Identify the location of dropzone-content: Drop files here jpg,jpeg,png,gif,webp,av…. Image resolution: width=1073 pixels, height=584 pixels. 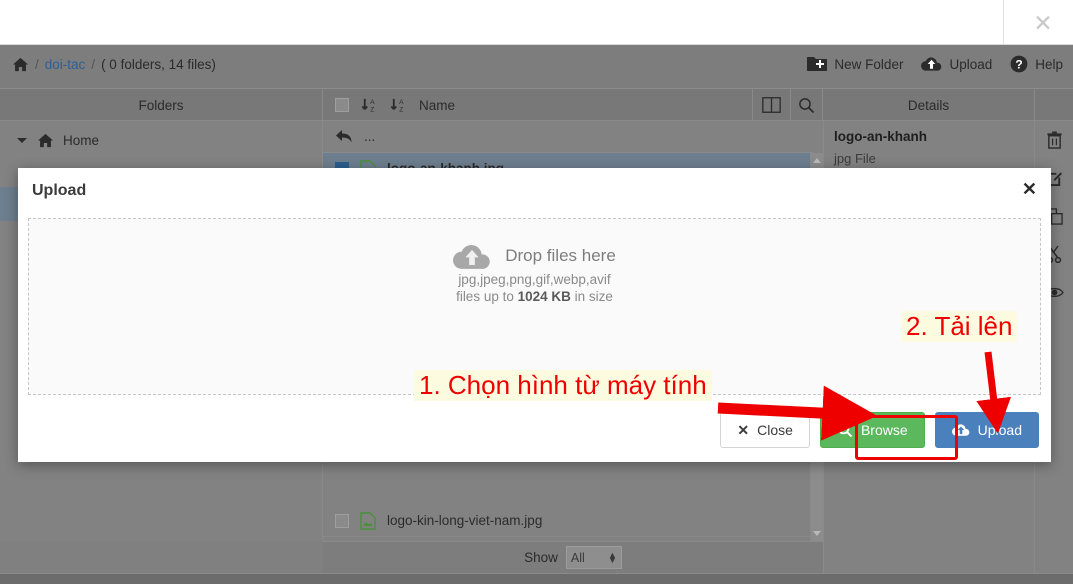
(534, 273).